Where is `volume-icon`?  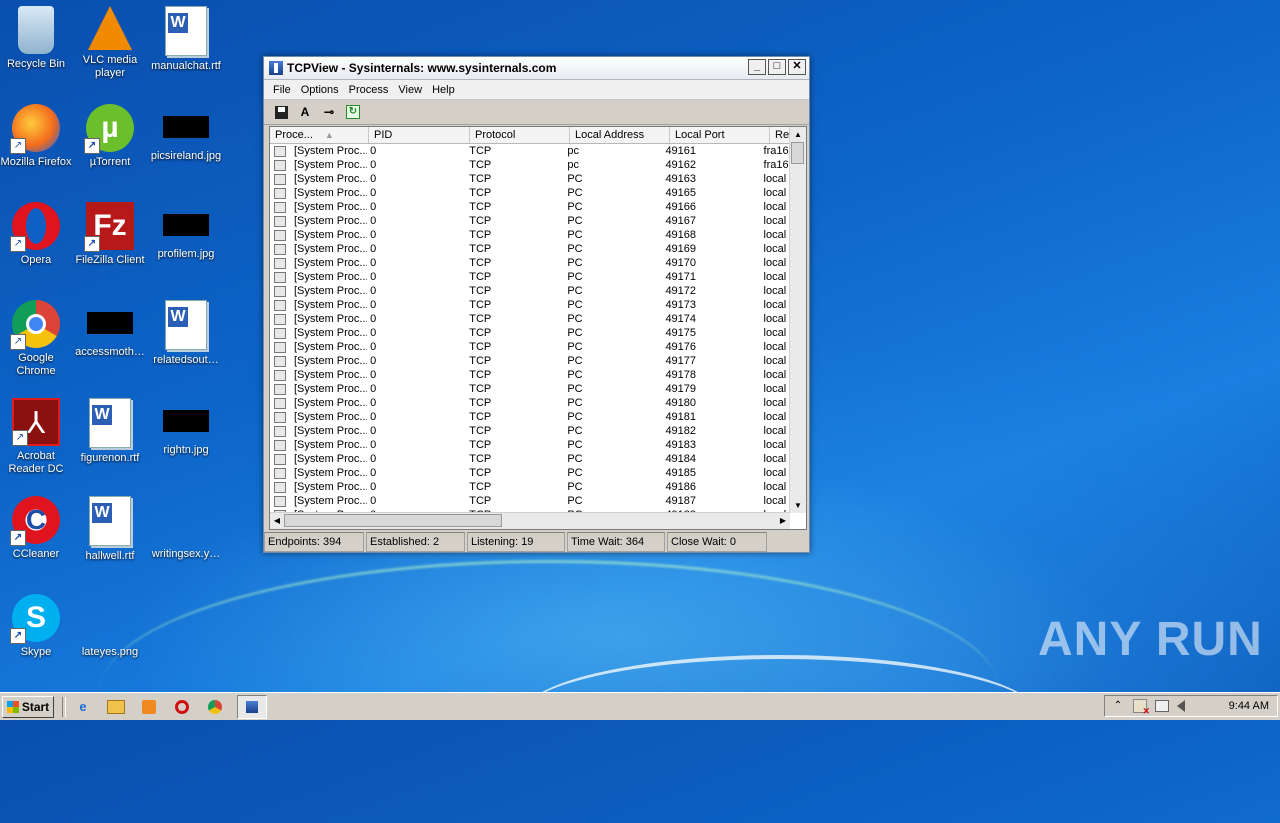 volume-icon is located at coordinates (1181, 706).